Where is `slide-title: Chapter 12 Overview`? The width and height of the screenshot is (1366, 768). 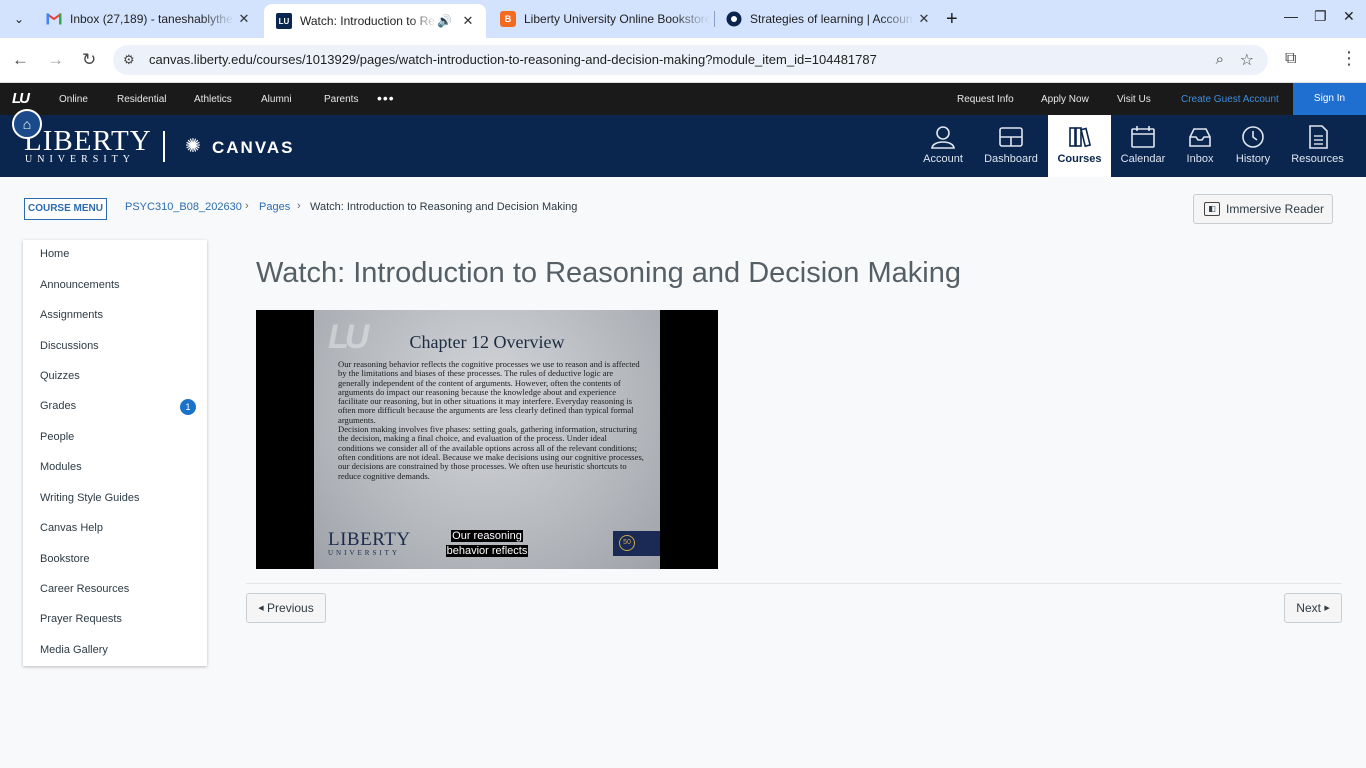
slide-title: Chapter 12 Overview is located at coordinates (487, 342).